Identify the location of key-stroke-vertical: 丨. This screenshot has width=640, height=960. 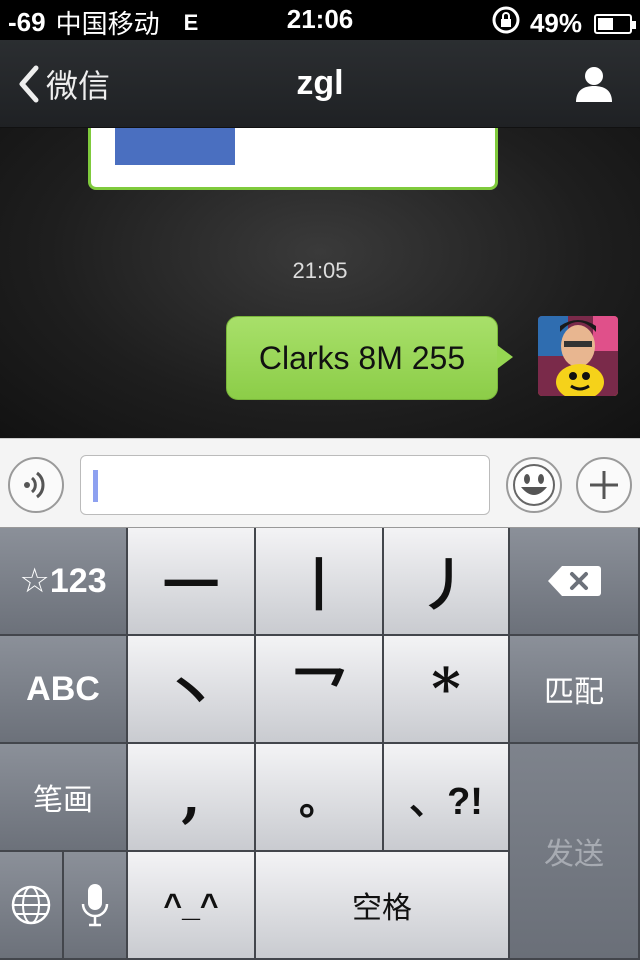
(320, 582).